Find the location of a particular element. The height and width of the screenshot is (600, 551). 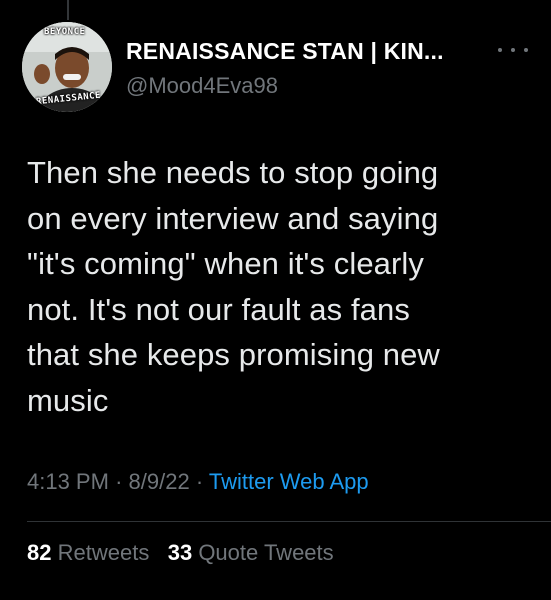

retweets-label: Retweets is located at coordinates (103, 552).